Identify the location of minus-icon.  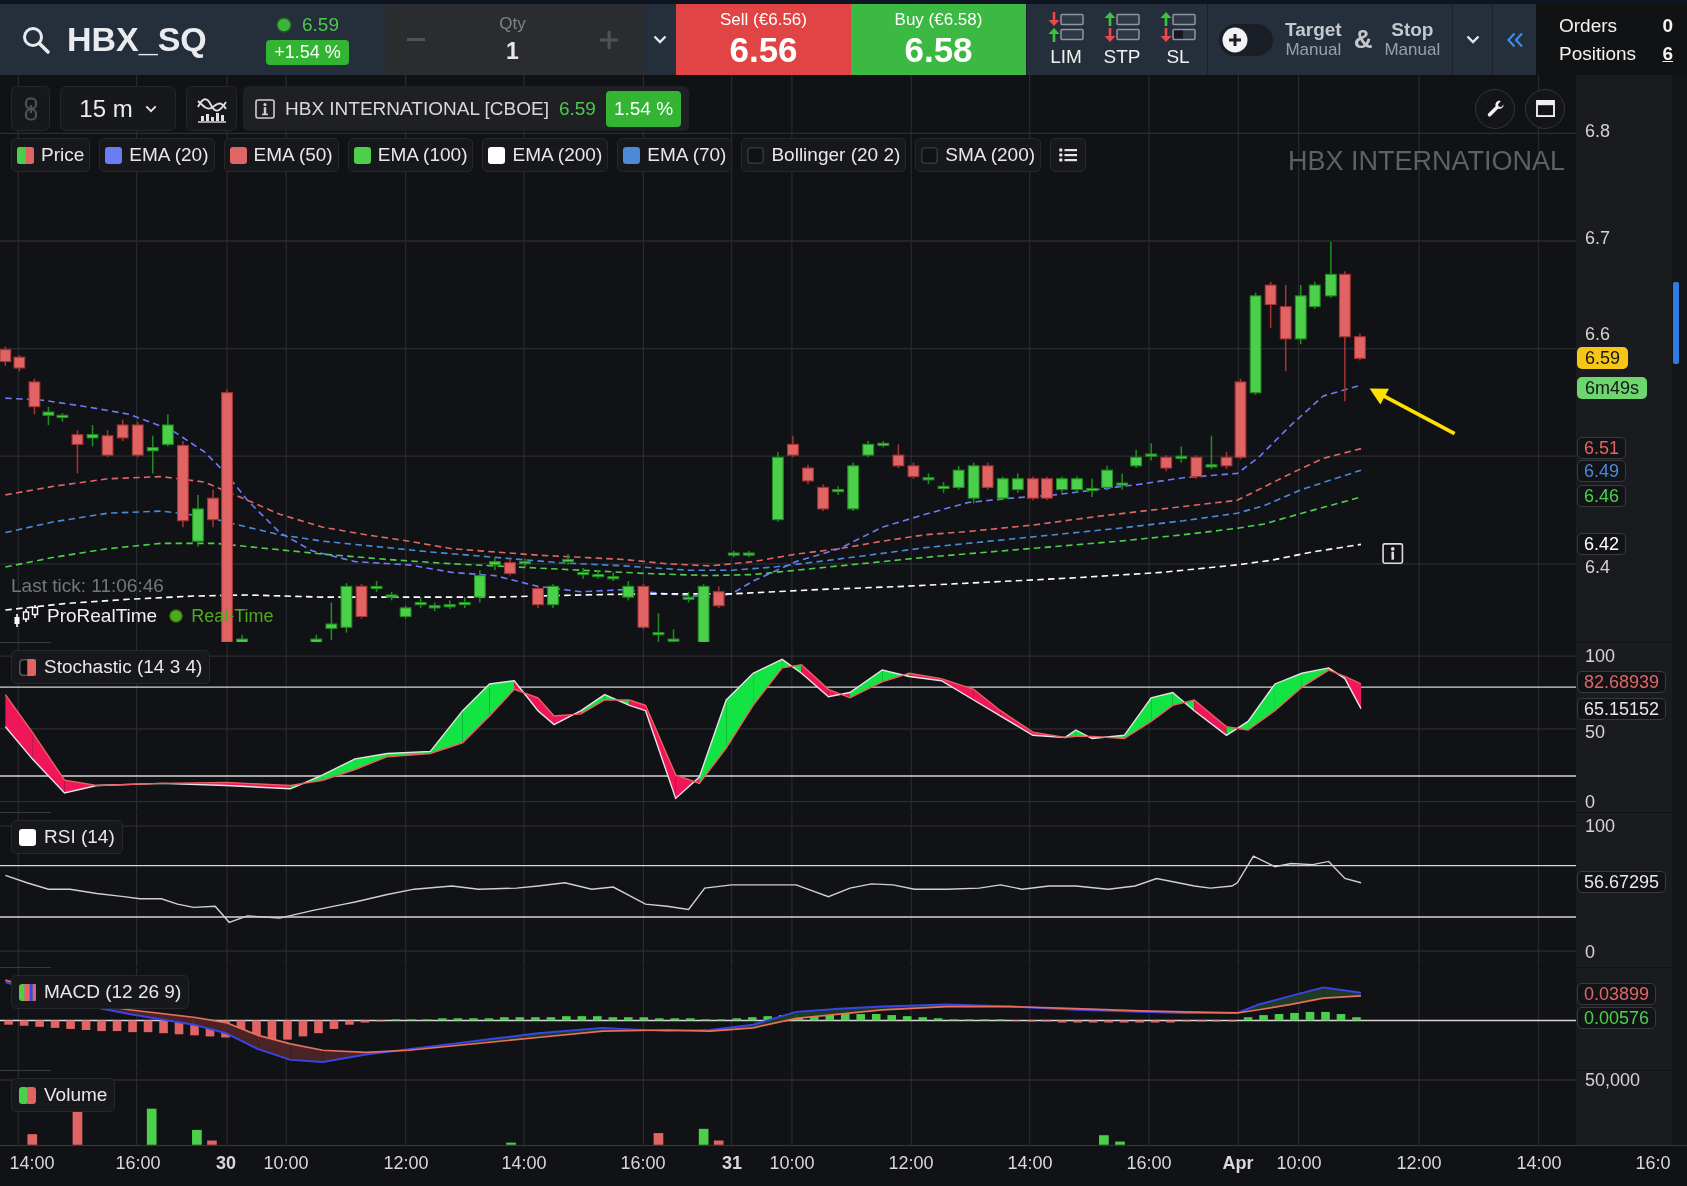
(416, 39).